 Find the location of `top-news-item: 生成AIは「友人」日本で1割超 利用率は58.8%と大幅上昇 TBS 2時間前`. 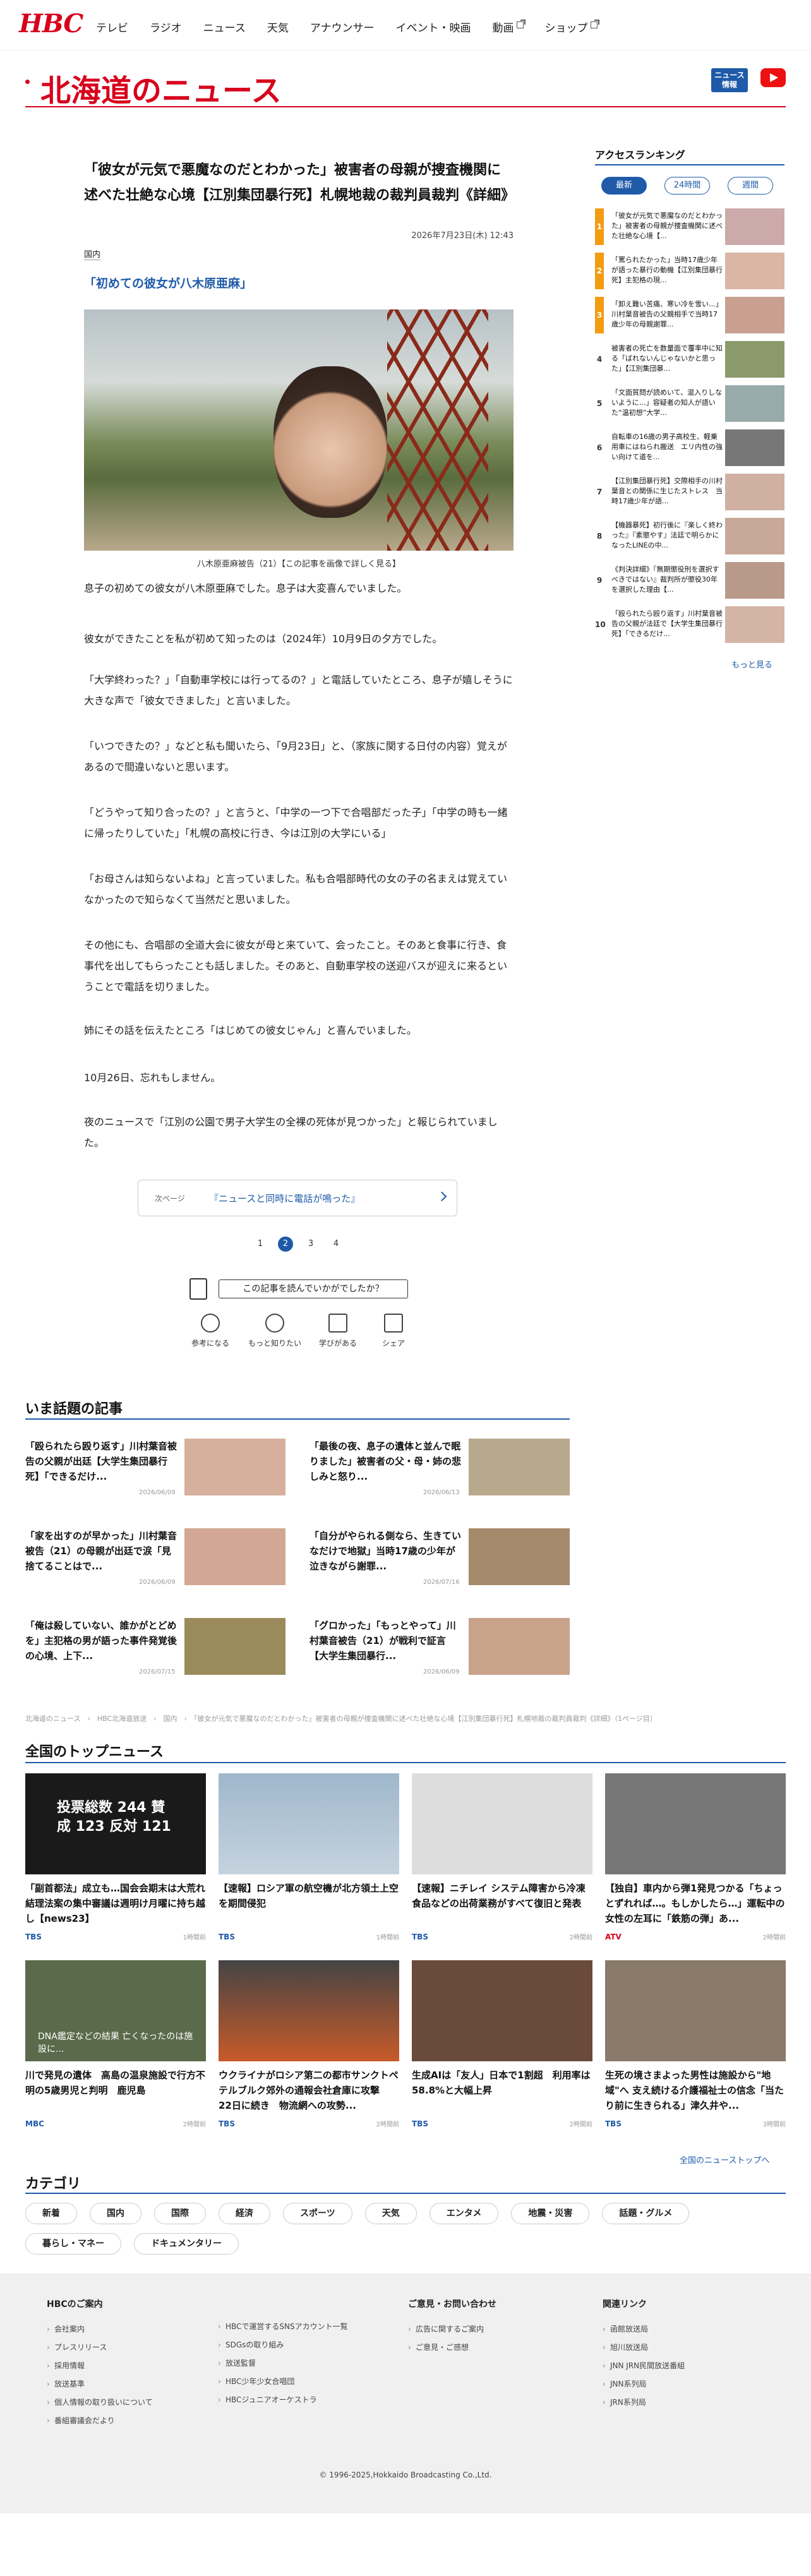

top-news-item: 生成AIは「友人」日本で1割超 利用率は58.8%と大幅上昇 TBS 2時間前 is located at coordinates (502, 2044).